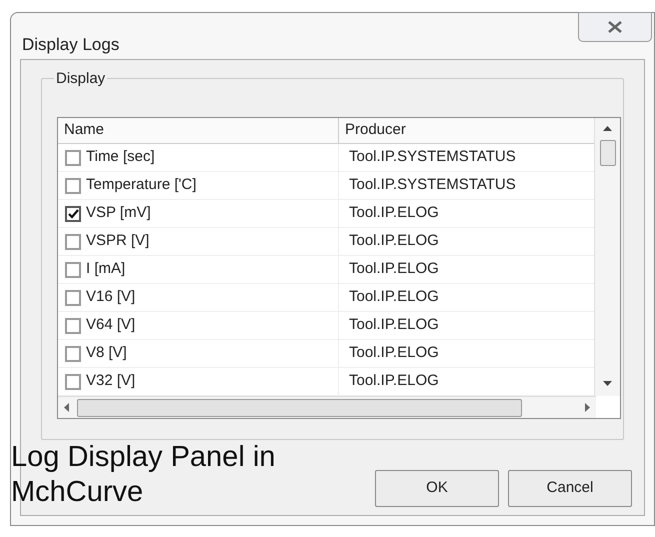  I want to click on log-name: V8 [V], so click(106, 353).